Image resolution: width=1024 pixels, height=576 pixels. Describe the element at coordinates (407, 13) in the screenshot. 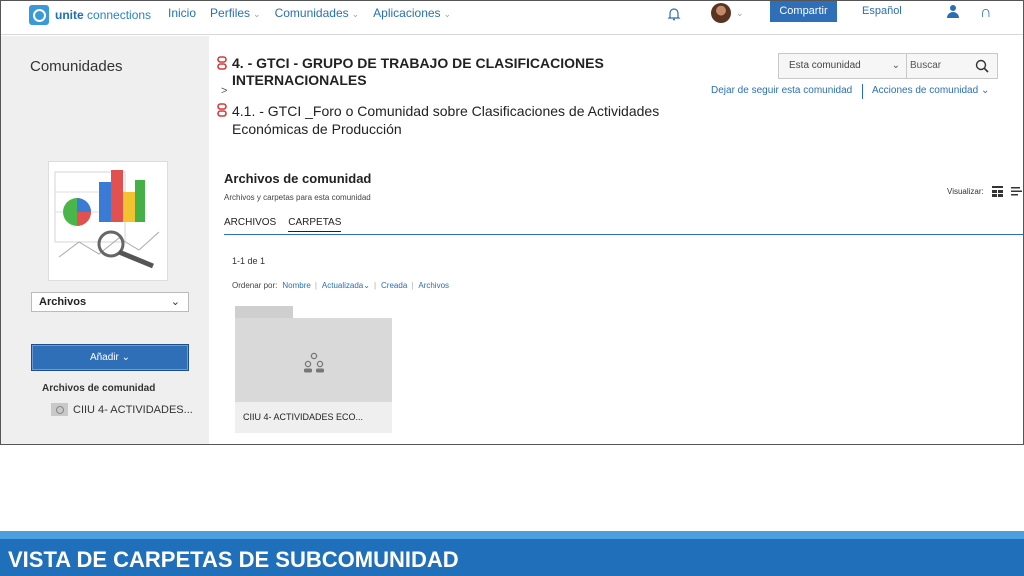

I see `nav-aplicaciones-label: Aplicaciones` at that location.